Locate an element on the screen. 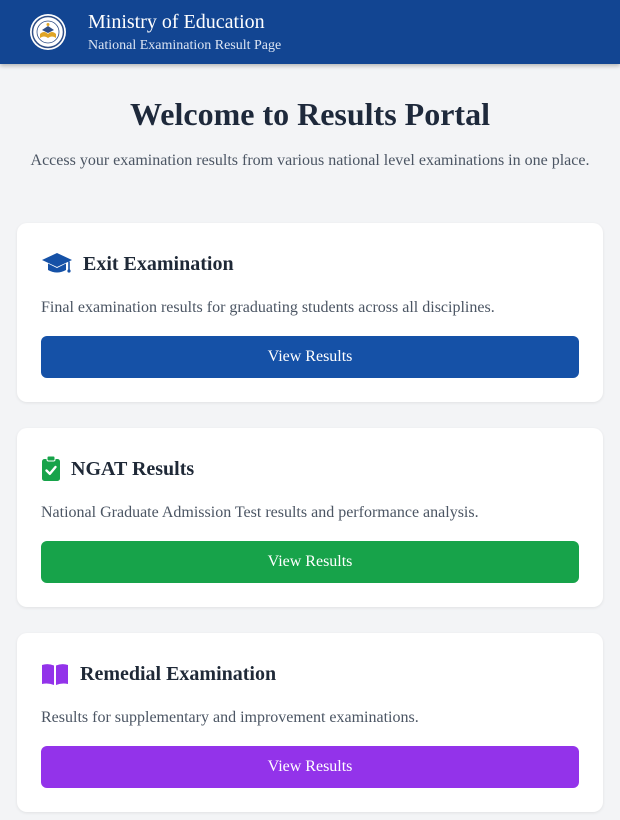 Image resolution: width=620 pixels, height=820 pixels. header-subtitle: National Examination Result Page is located at coordinates (185, 45).